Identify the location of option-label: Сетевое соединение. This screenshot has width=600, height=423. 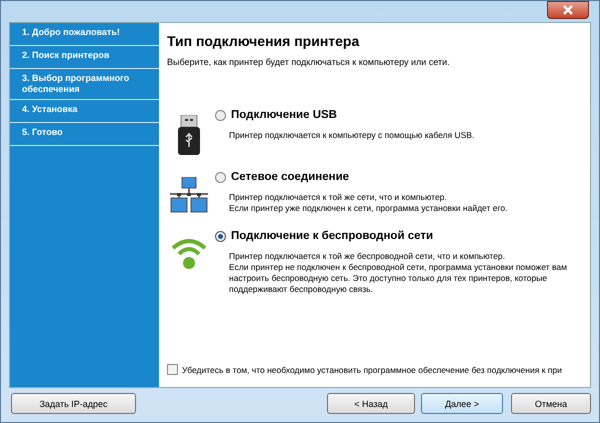
(290, 177).